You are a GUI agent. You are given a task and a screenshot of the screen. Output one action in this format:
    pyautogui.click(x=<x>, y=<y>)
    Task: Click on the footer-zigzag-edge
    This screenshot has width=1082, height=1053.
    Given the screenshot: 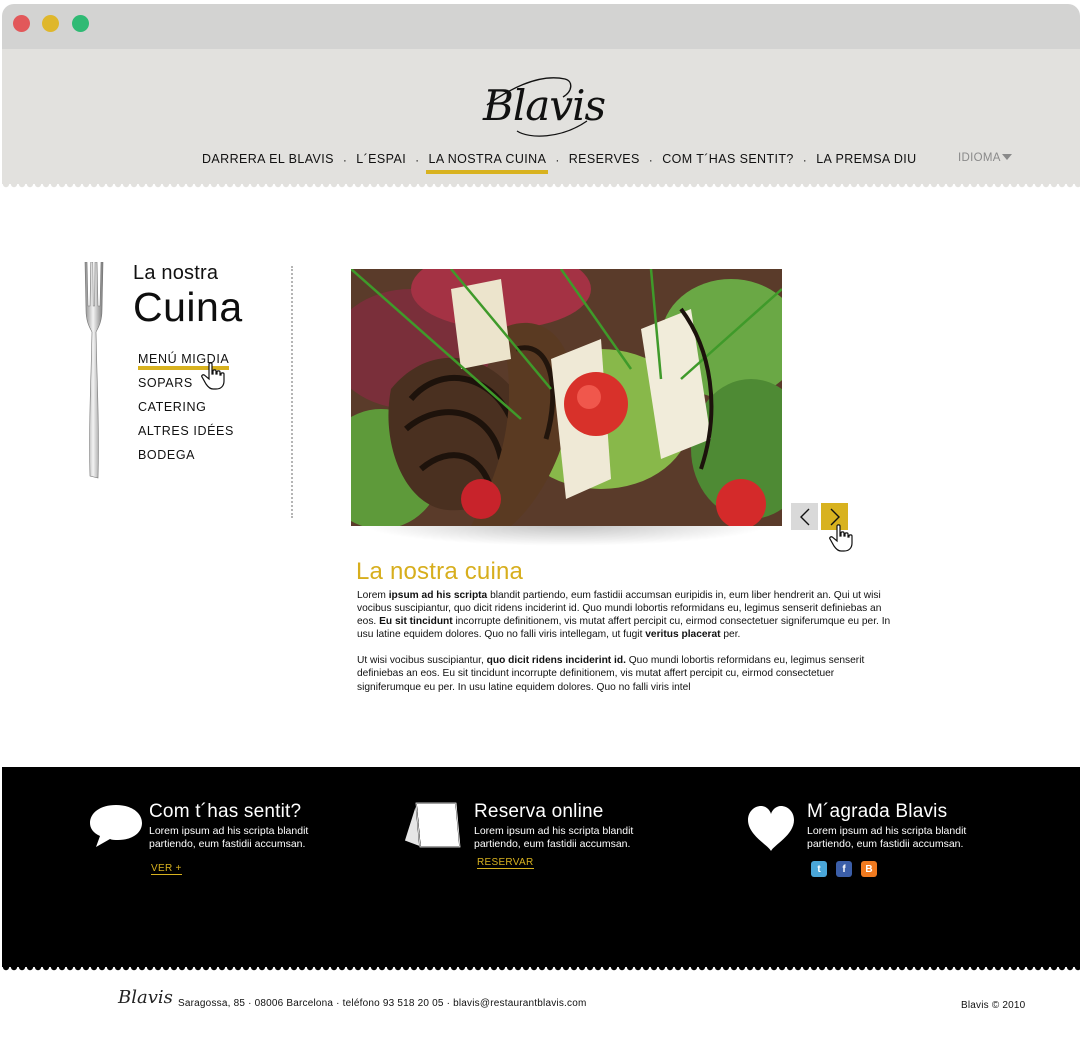 What is the action you would take?
    pyautogui.click(x=541, y=968)
    